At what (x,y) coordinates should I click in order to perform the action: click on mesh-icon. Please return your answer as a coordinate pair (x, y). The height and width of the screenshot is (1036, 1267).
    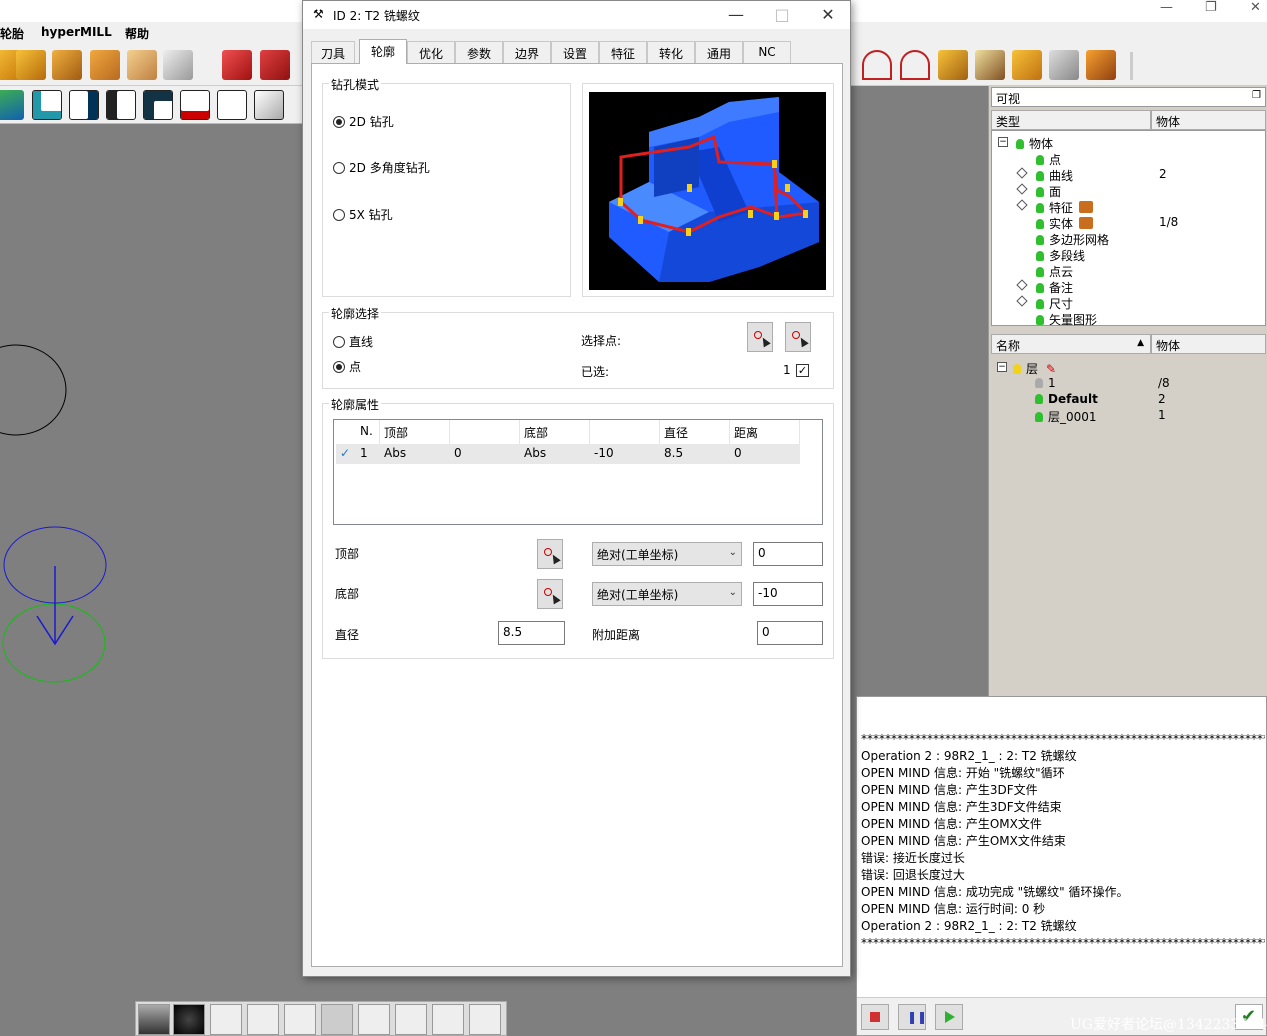
    Looking at the image, I should click on (485, 1019).